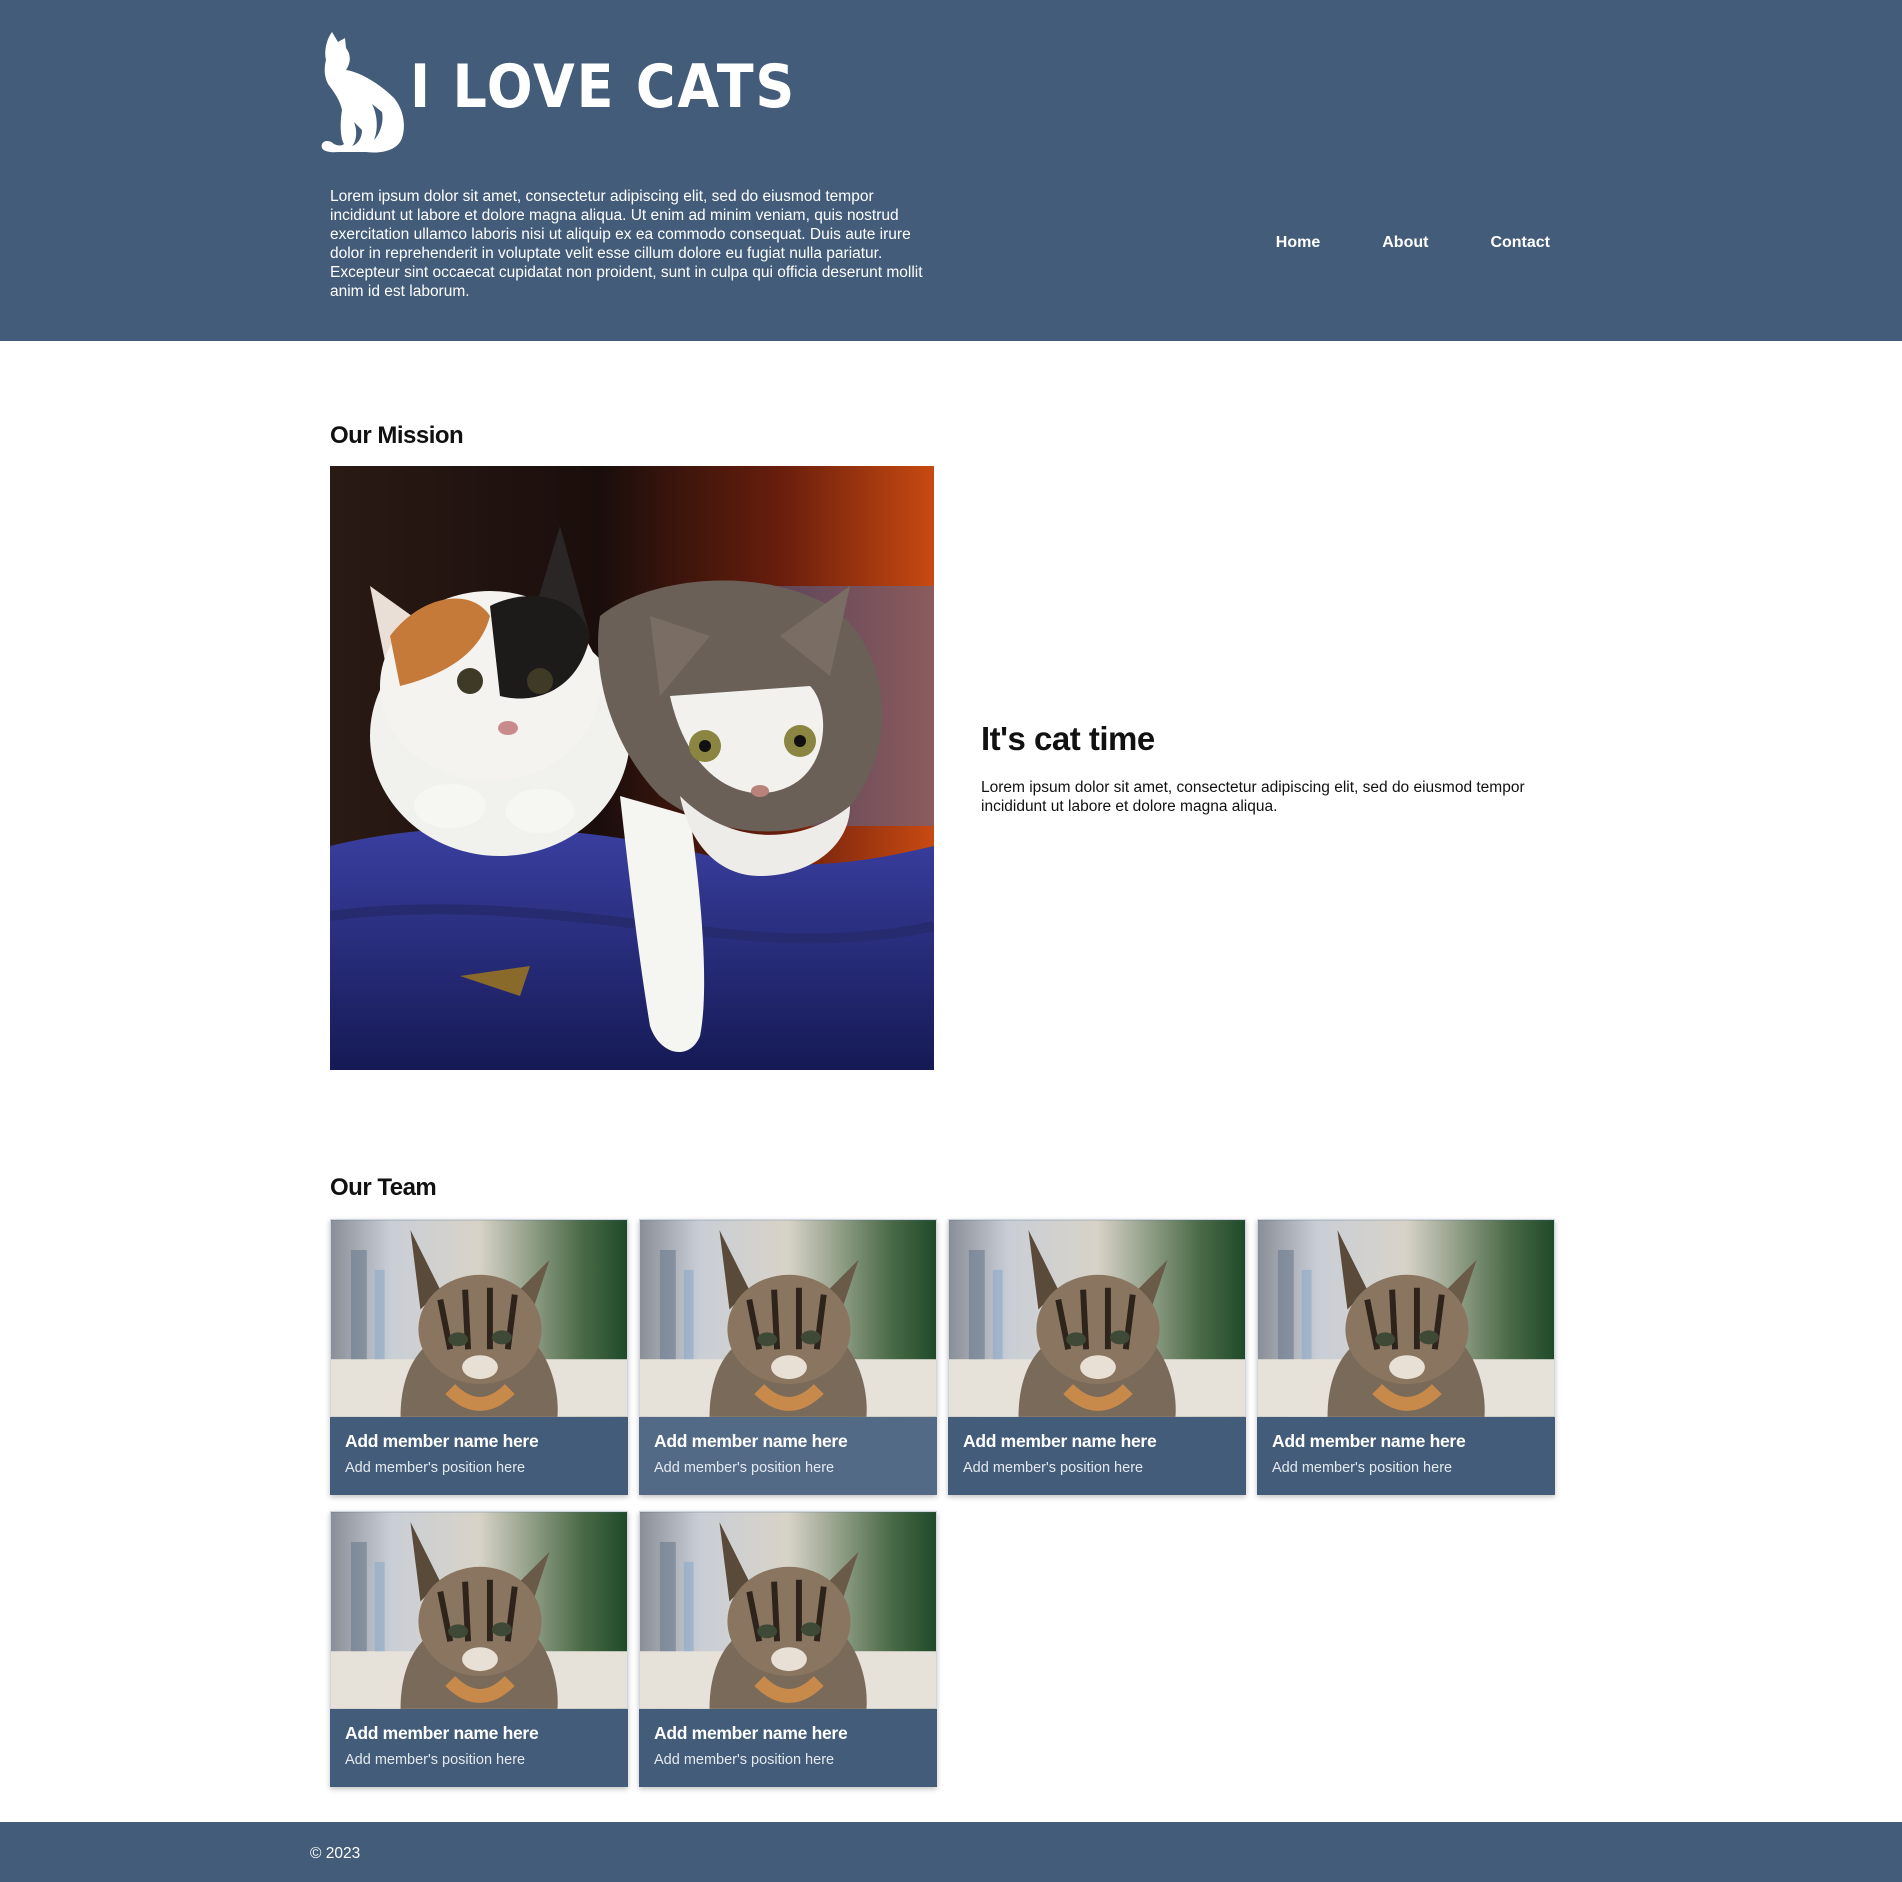 This screenshot has height=1882, width=1902. I want to click on mission-title: Our Mission, so click(397, 435).